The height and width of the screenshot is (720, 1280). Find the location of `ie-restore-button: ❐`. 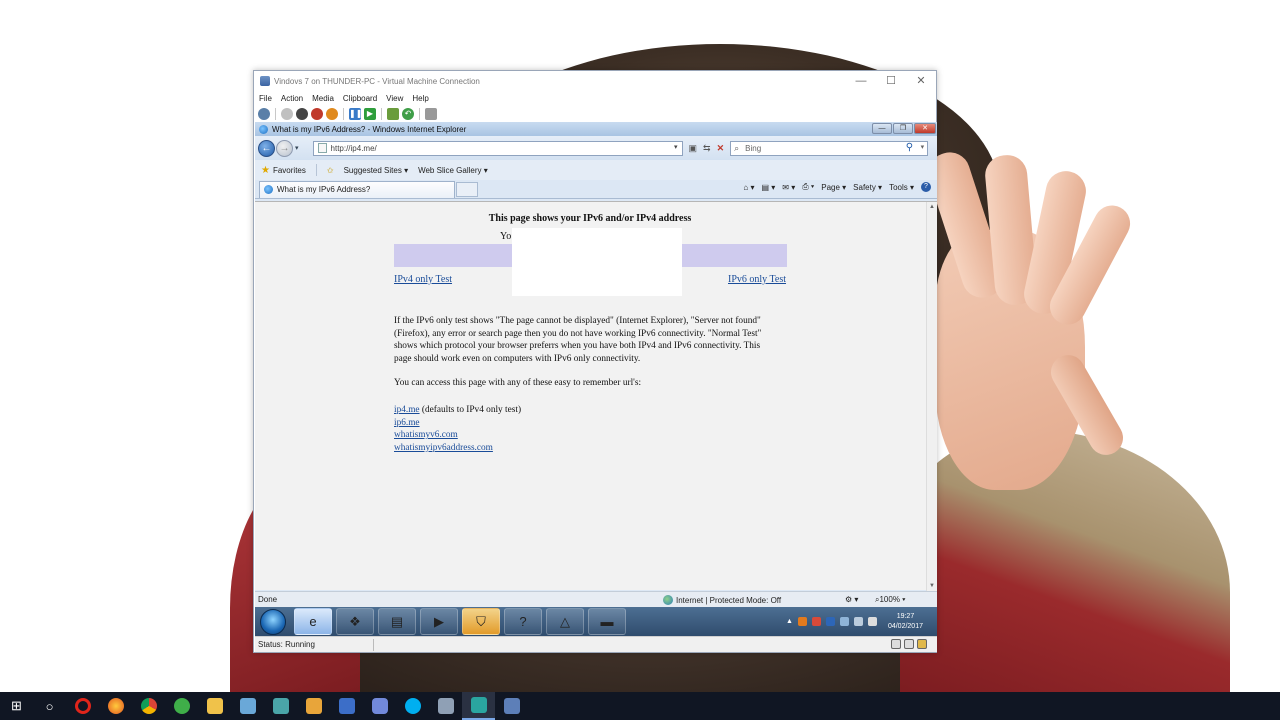

ie-restore-button: ❐ is located at coordinates (903, 128).